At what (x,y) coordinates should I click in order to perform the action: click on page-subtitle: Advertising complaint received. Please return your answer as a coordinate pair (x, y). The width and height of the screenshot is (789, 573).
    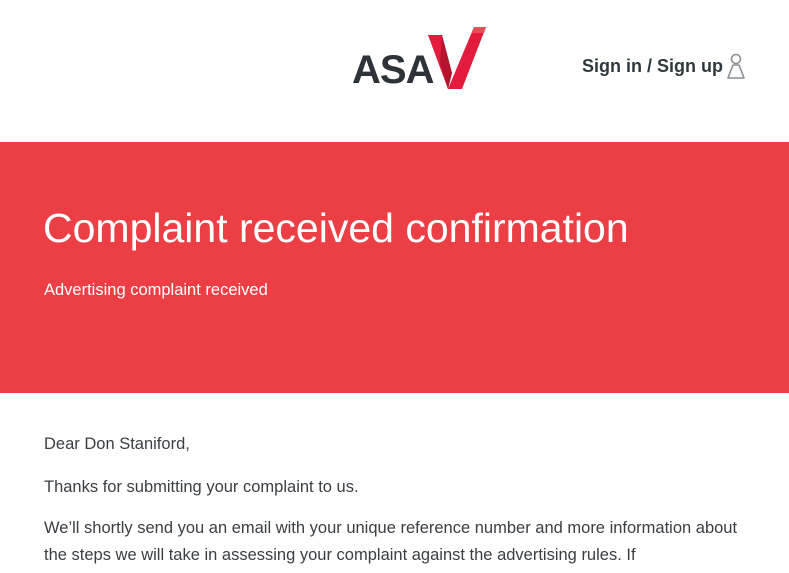
    Looking at the image, I should click on (156, 290).